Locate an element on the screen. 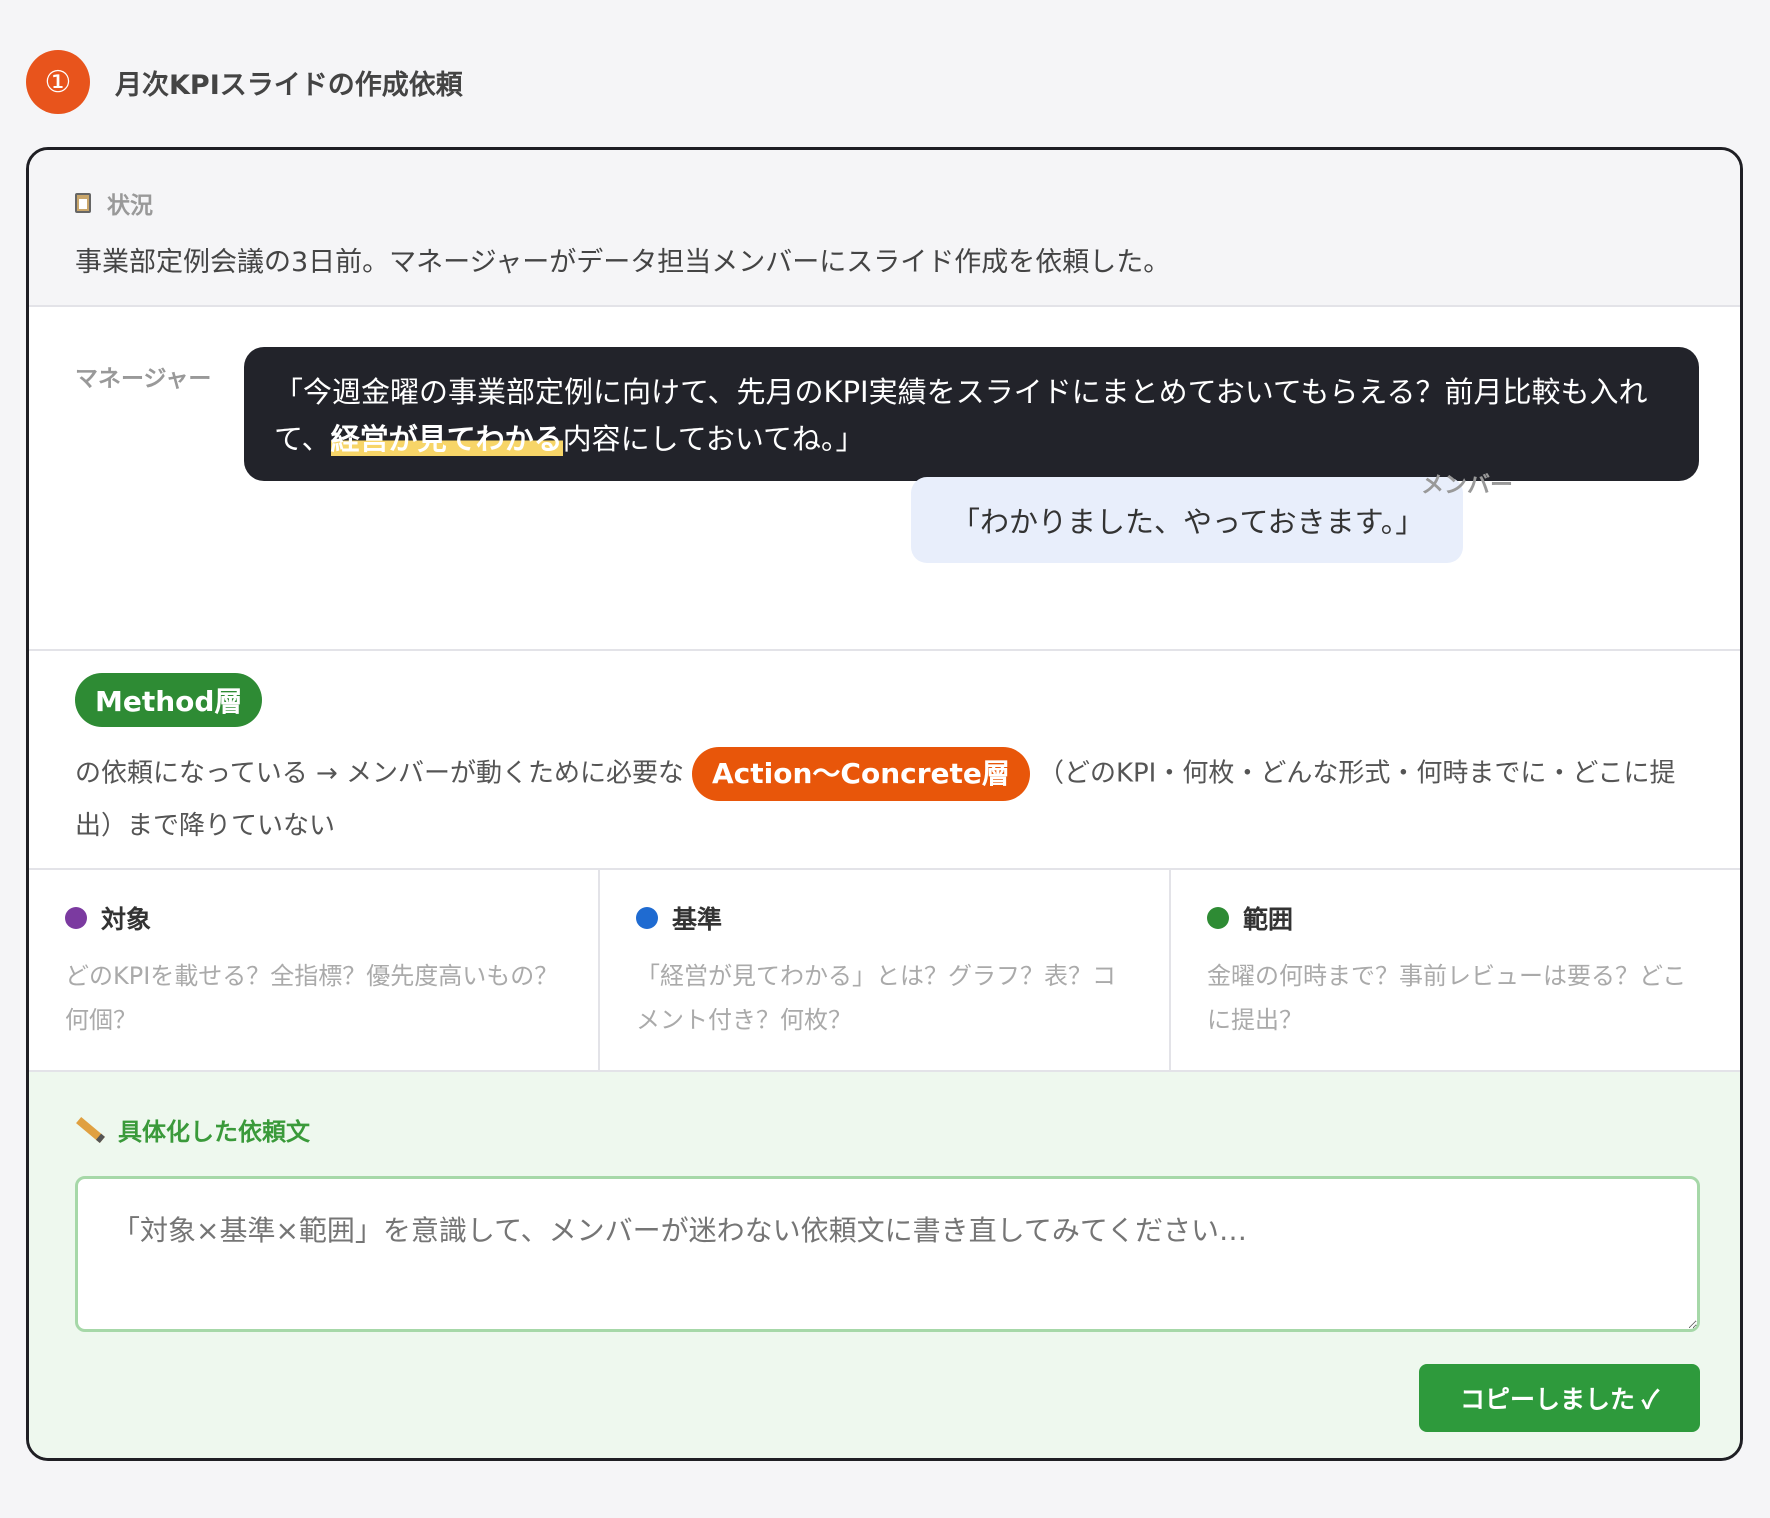 Image resolution: width=1770 pixels, height=1518 pixels. situation-label: 状況 is located at coordinates (130, 206).